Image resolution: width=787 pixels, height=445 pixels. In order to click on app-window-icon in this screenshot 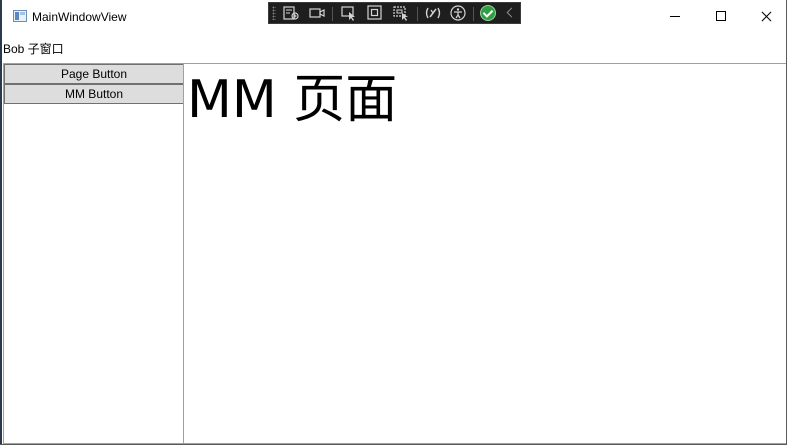, I will do `click(20, 16)`.